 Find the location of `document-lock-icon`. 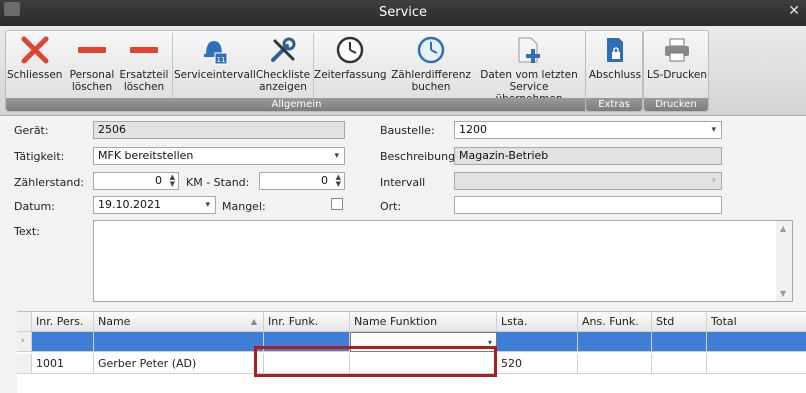

document-lock-icon is located at coordinates (615, 50).